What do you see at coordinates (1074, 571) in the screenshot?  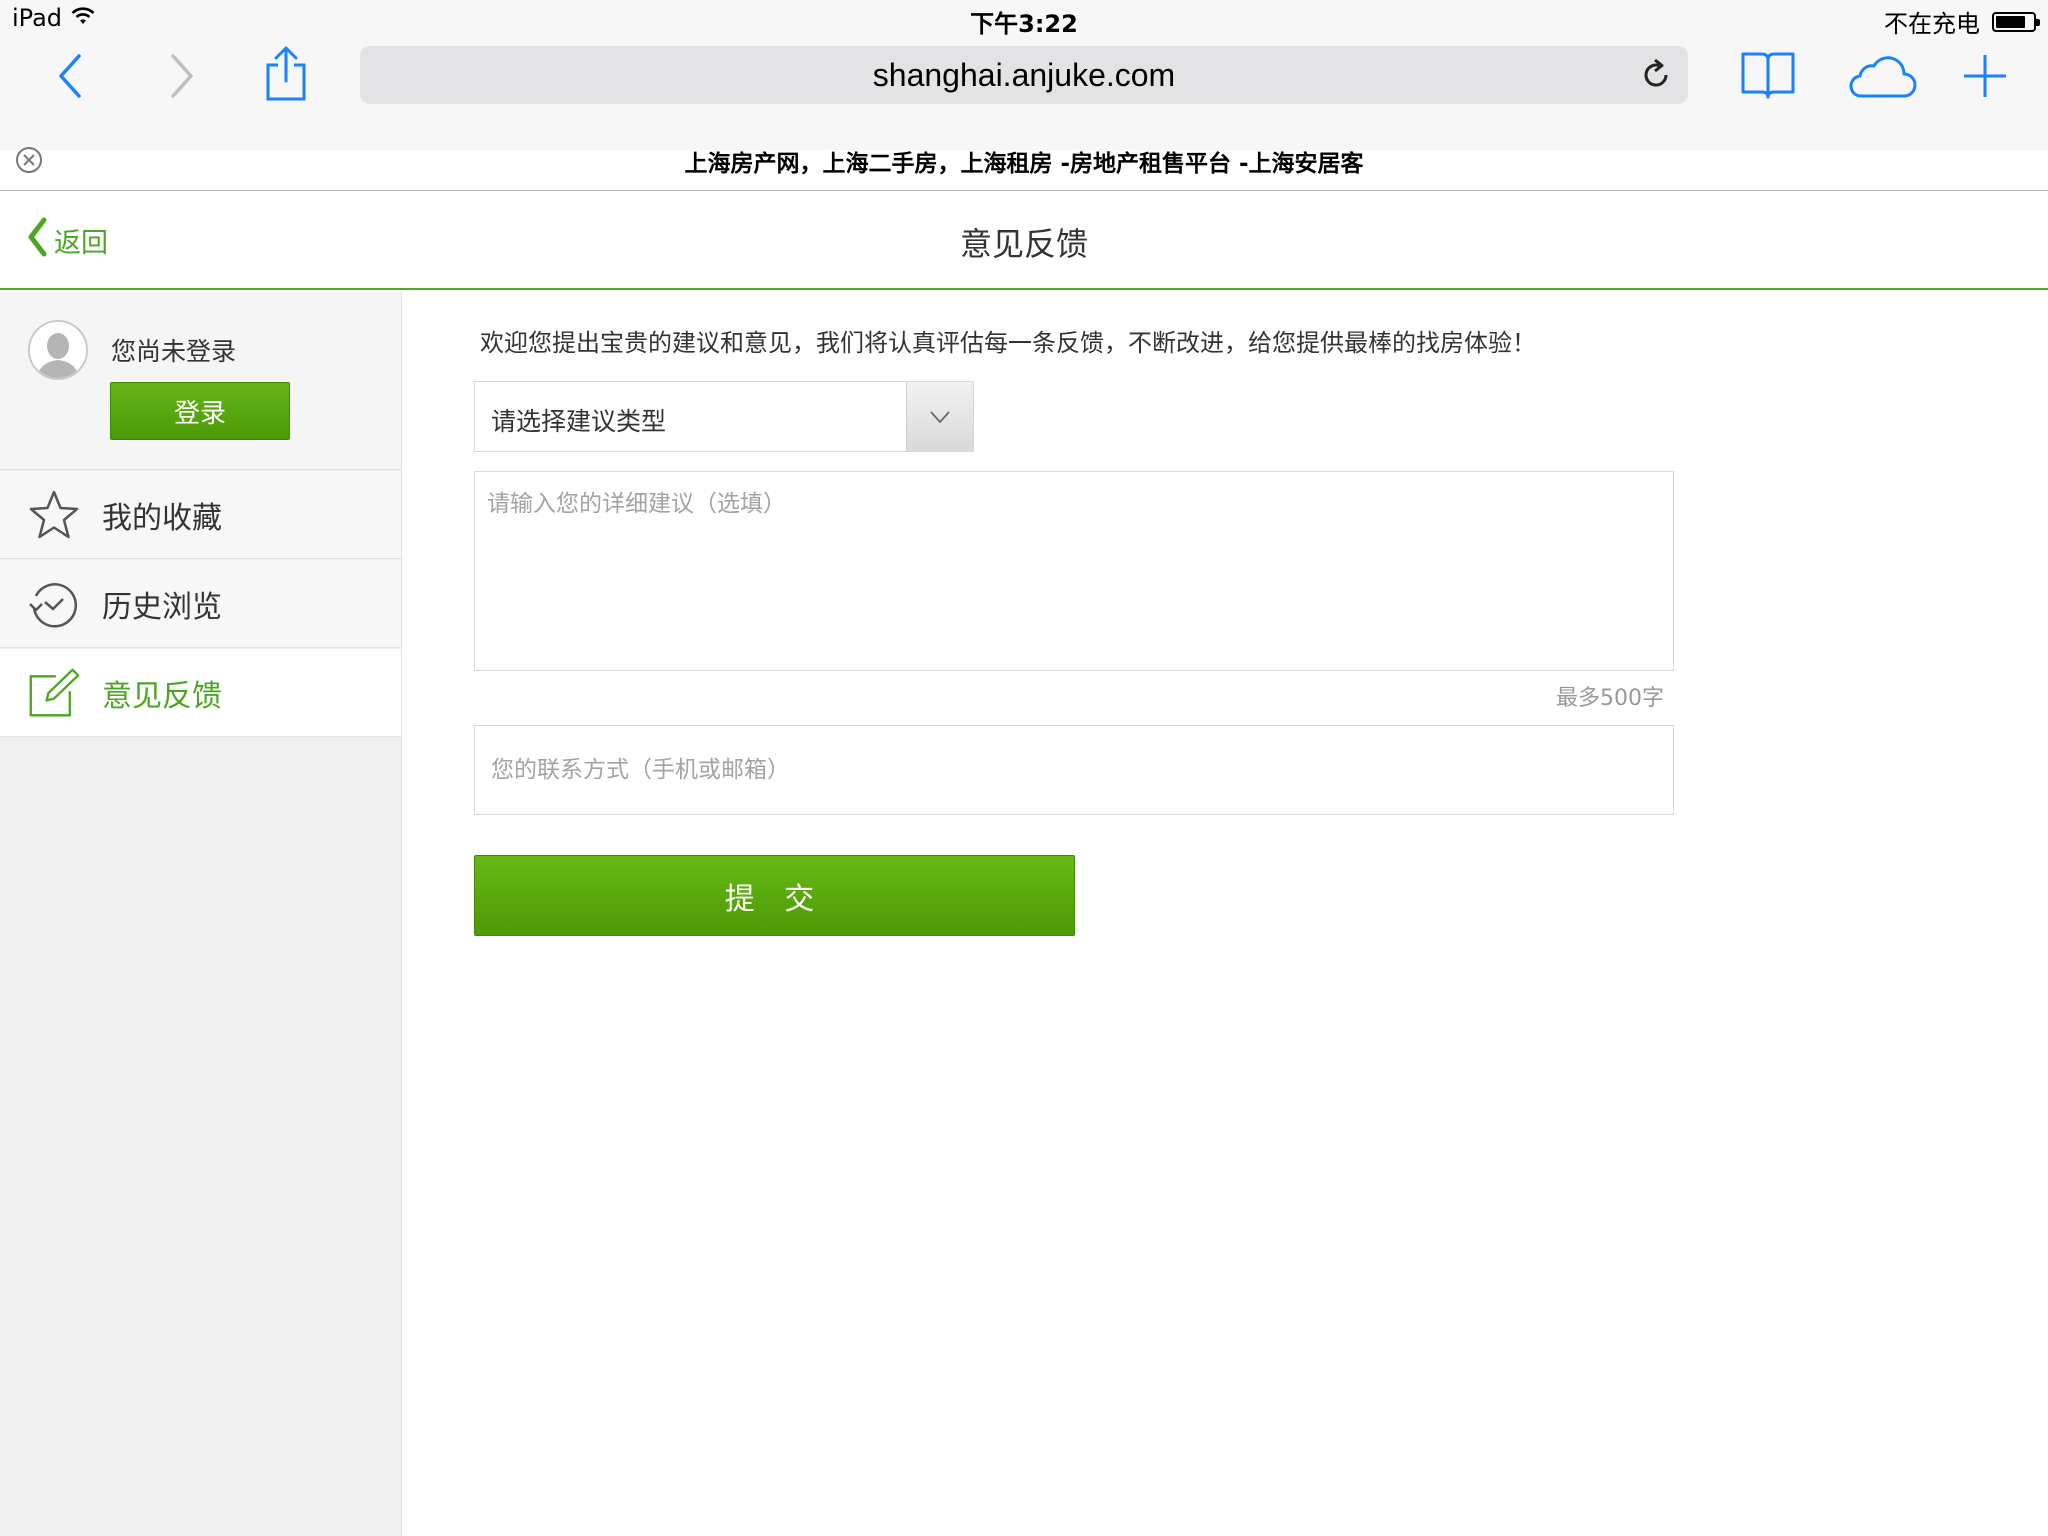 I see `feedback-detail-input` at bounding box center [1074, 571].